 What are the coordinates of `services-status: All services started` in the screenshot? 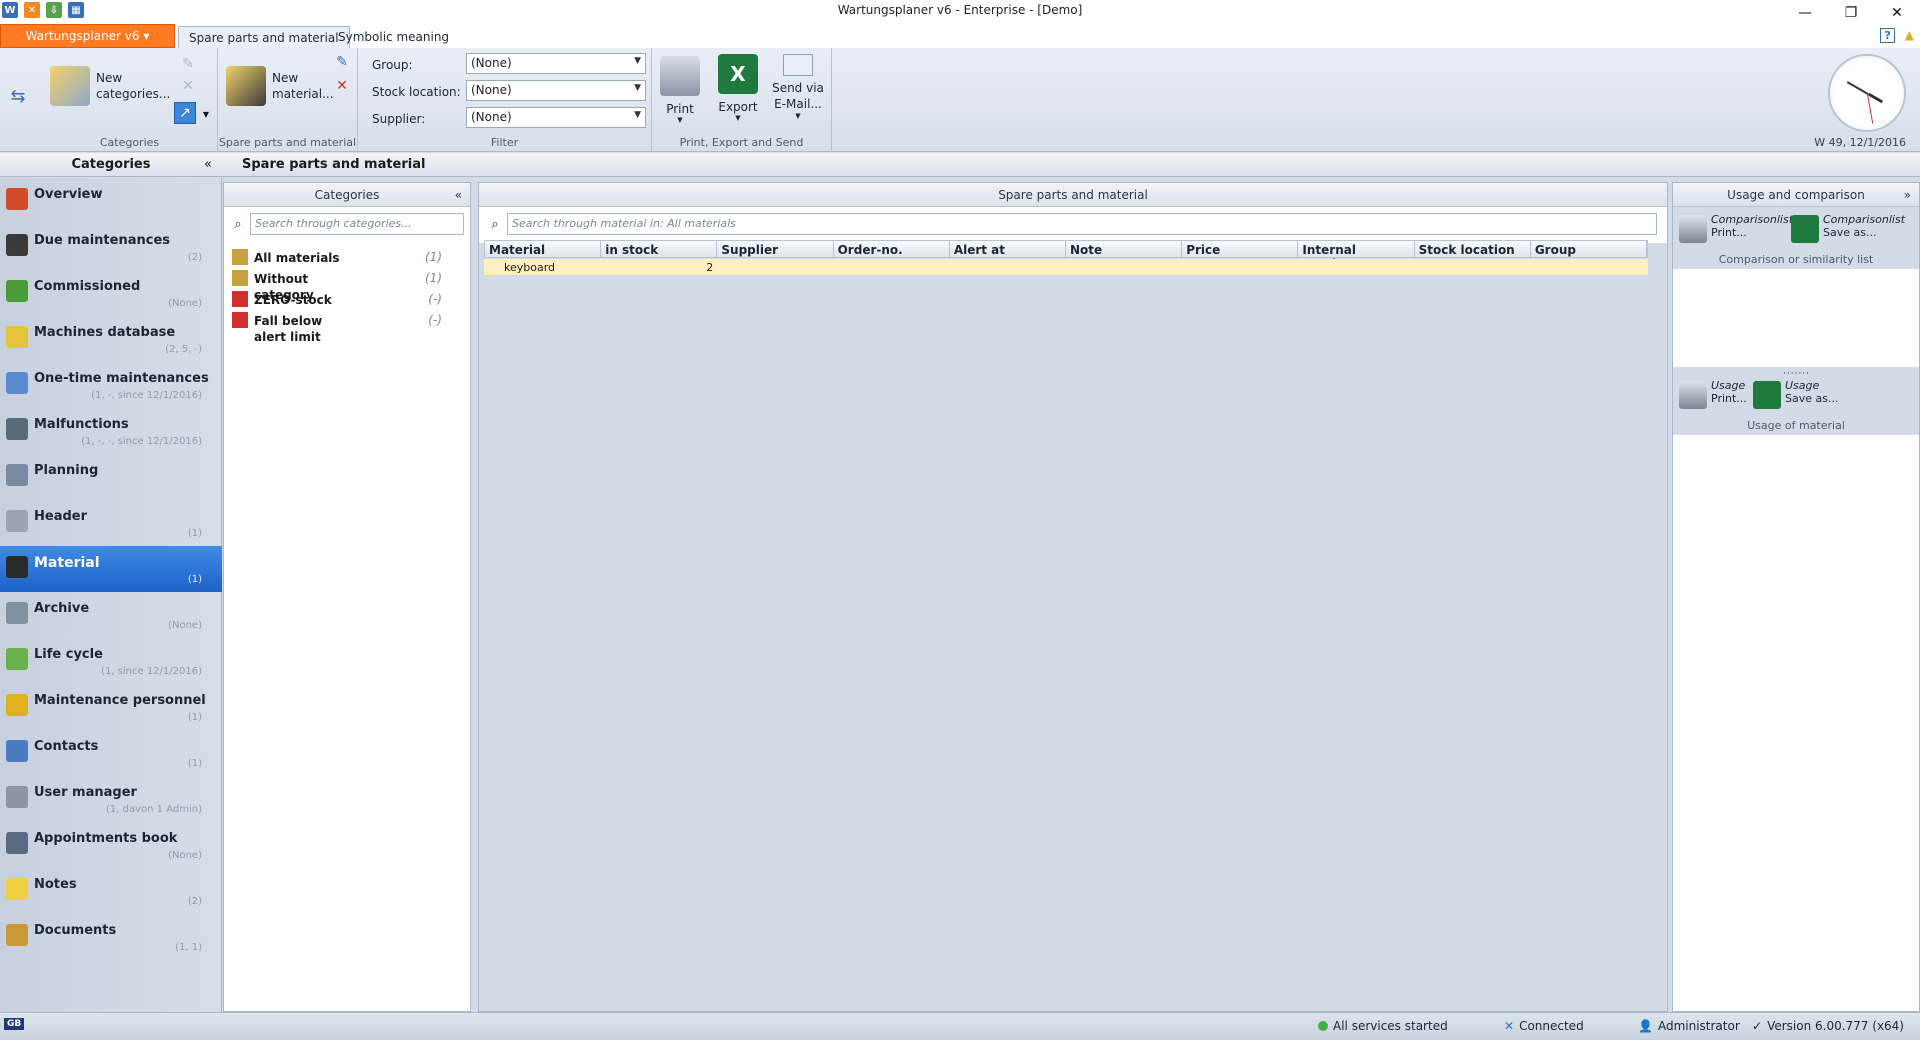 It's located at (1383, 1026).